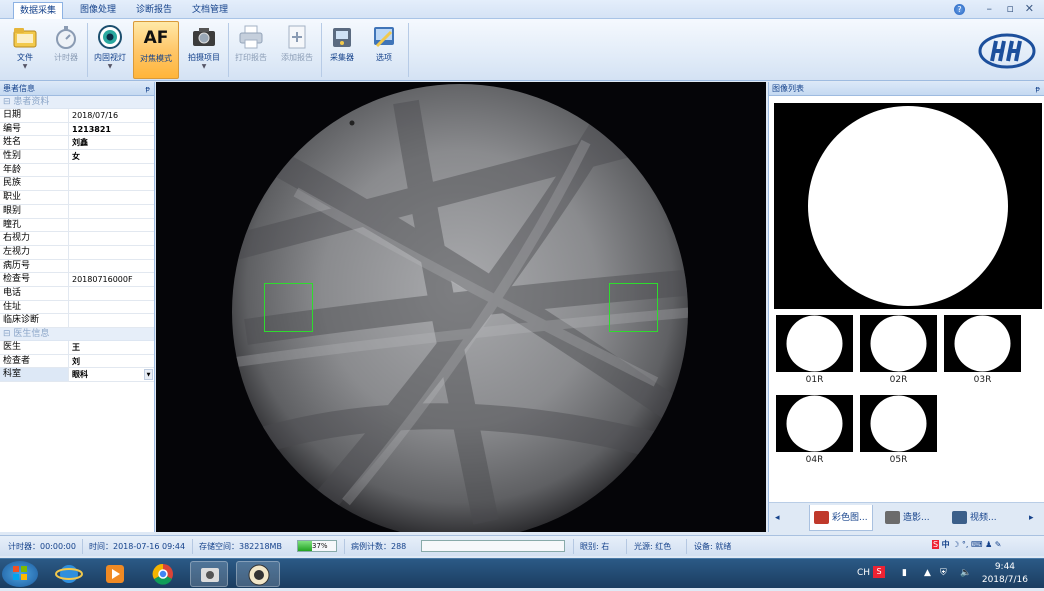  I want to click on system-clock: 9:44 2018/7/16, so click(1005, 574).